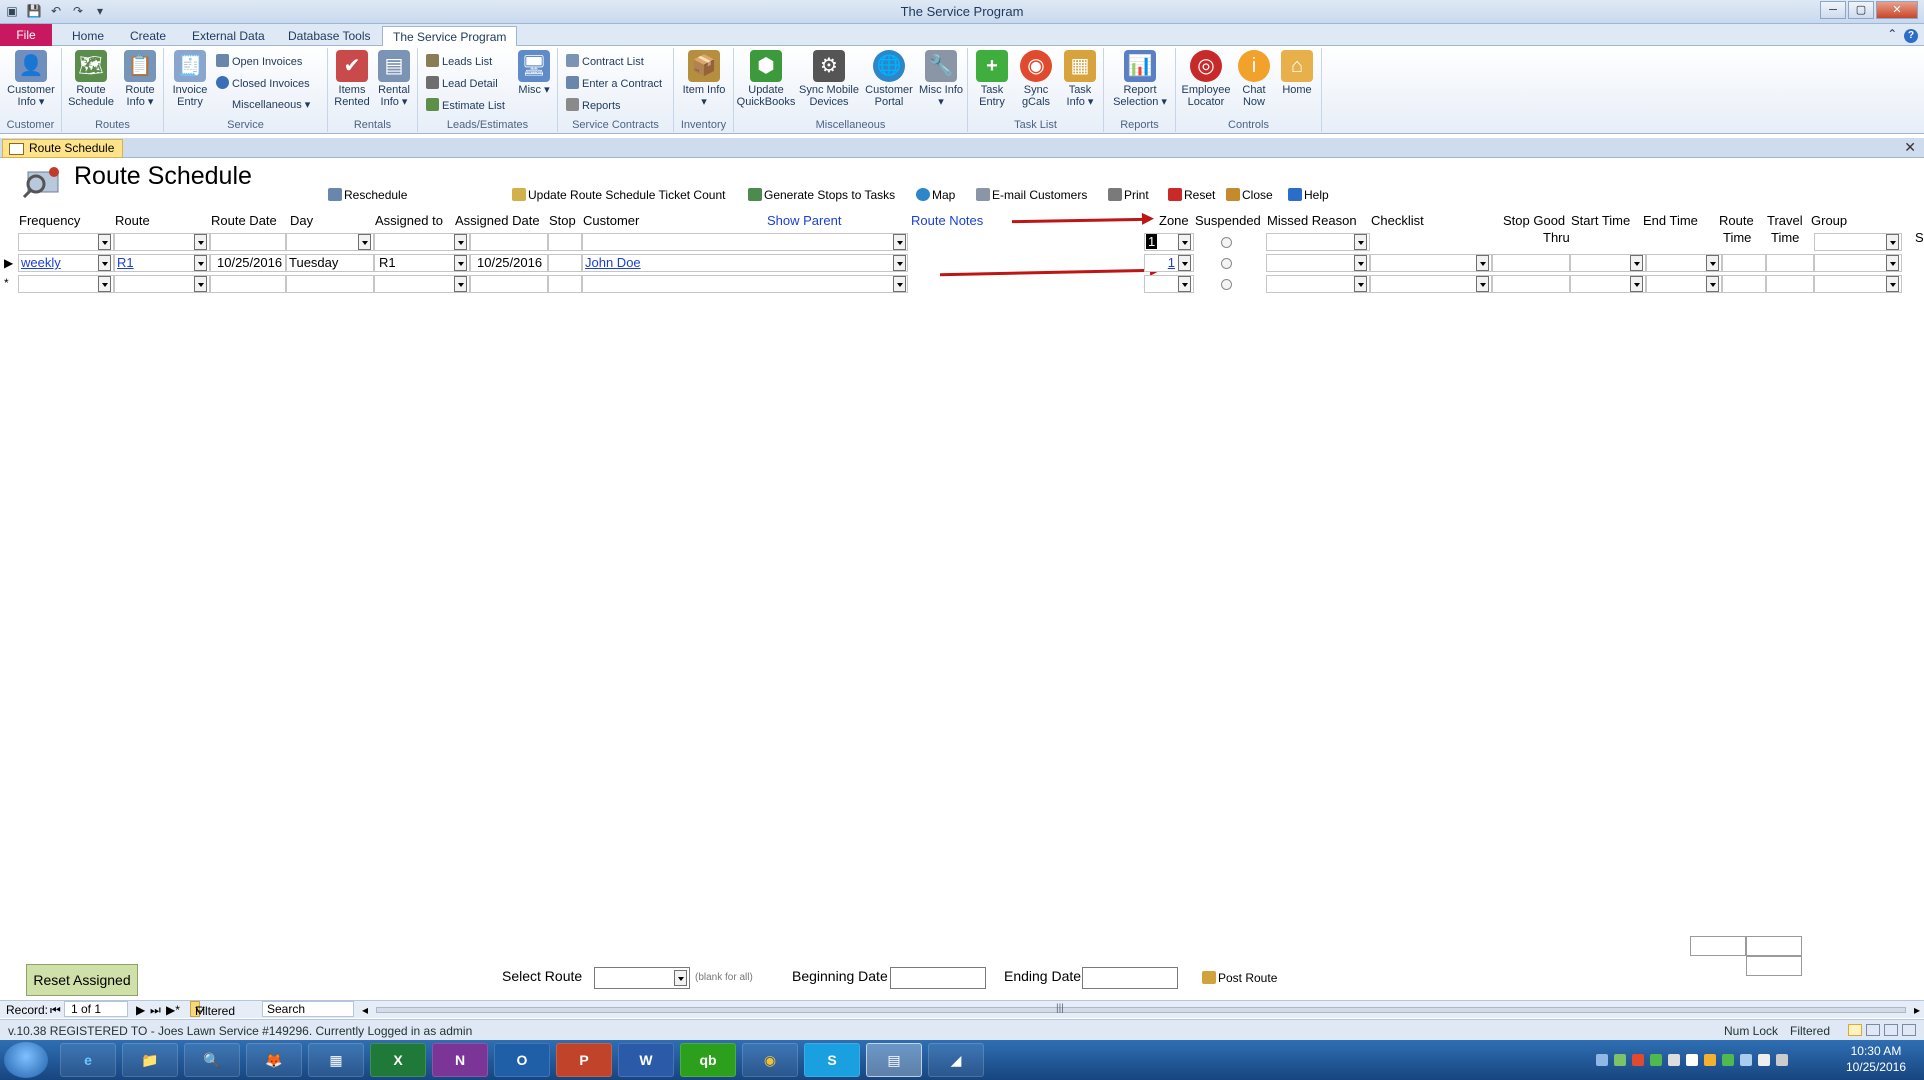 The height and width of the screenshot is (1080, 1924). What do you see at coordinates (618, 195) in the screenshot?
I see `update-ticket-count-button: Update Route Schedule Ticket Count` at bounding box center [618, 195].